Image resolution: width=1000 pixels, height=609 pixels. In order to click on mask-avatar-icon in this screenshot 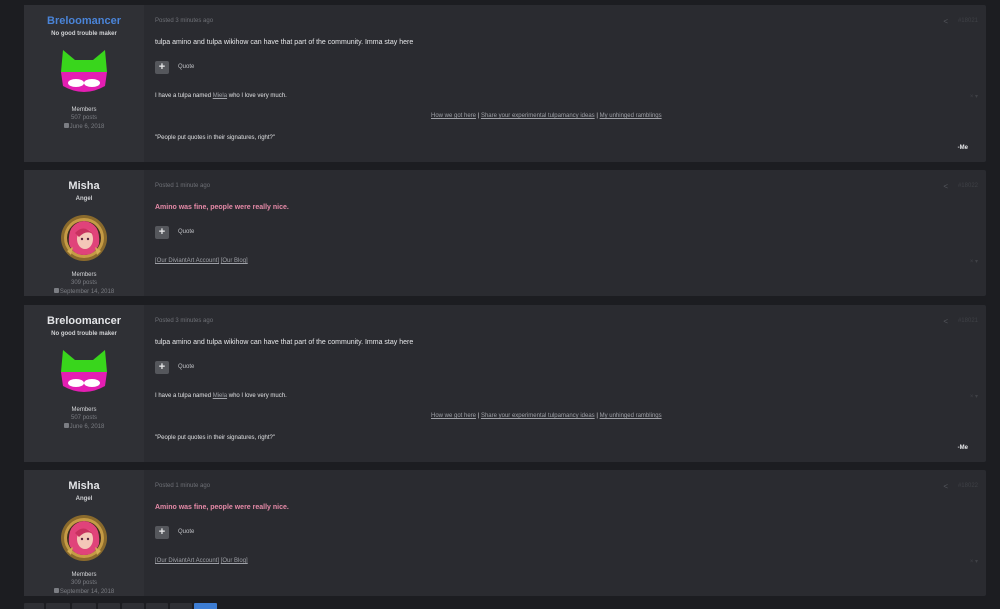, I will do `click(84, 371)`.